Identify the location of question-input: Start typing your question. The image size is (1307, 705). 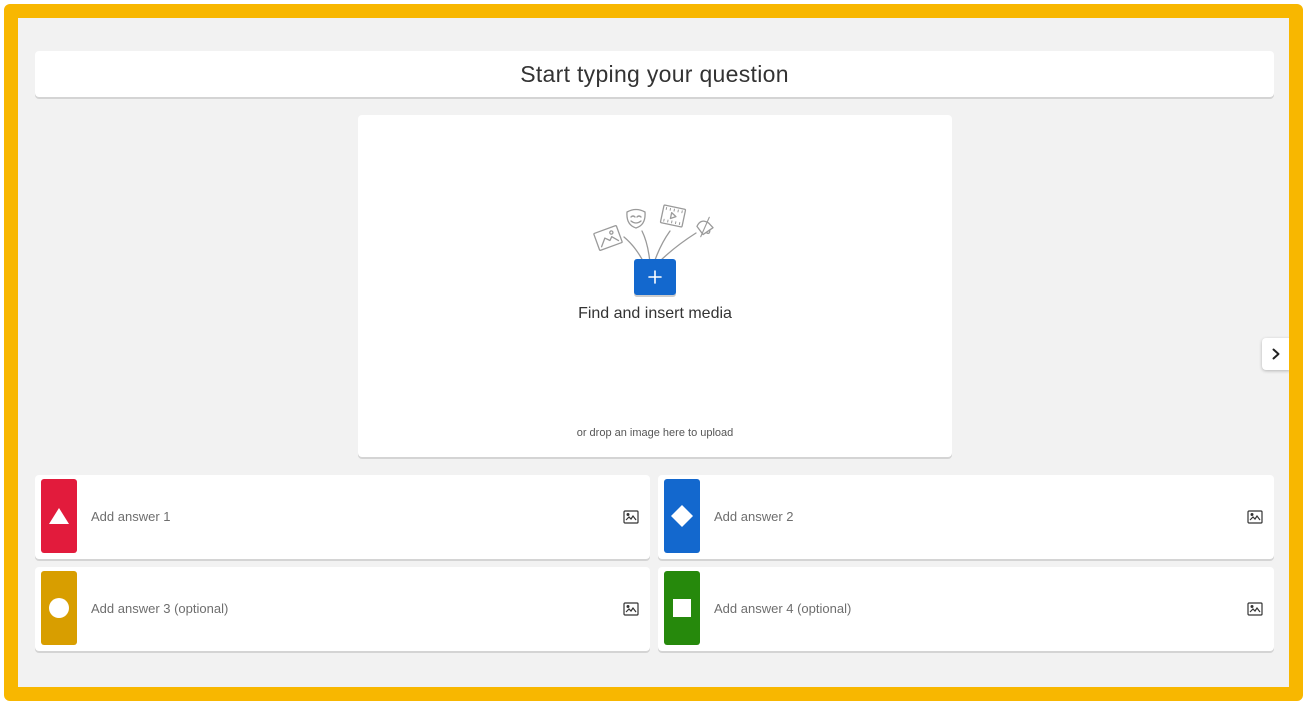
(654, 74).